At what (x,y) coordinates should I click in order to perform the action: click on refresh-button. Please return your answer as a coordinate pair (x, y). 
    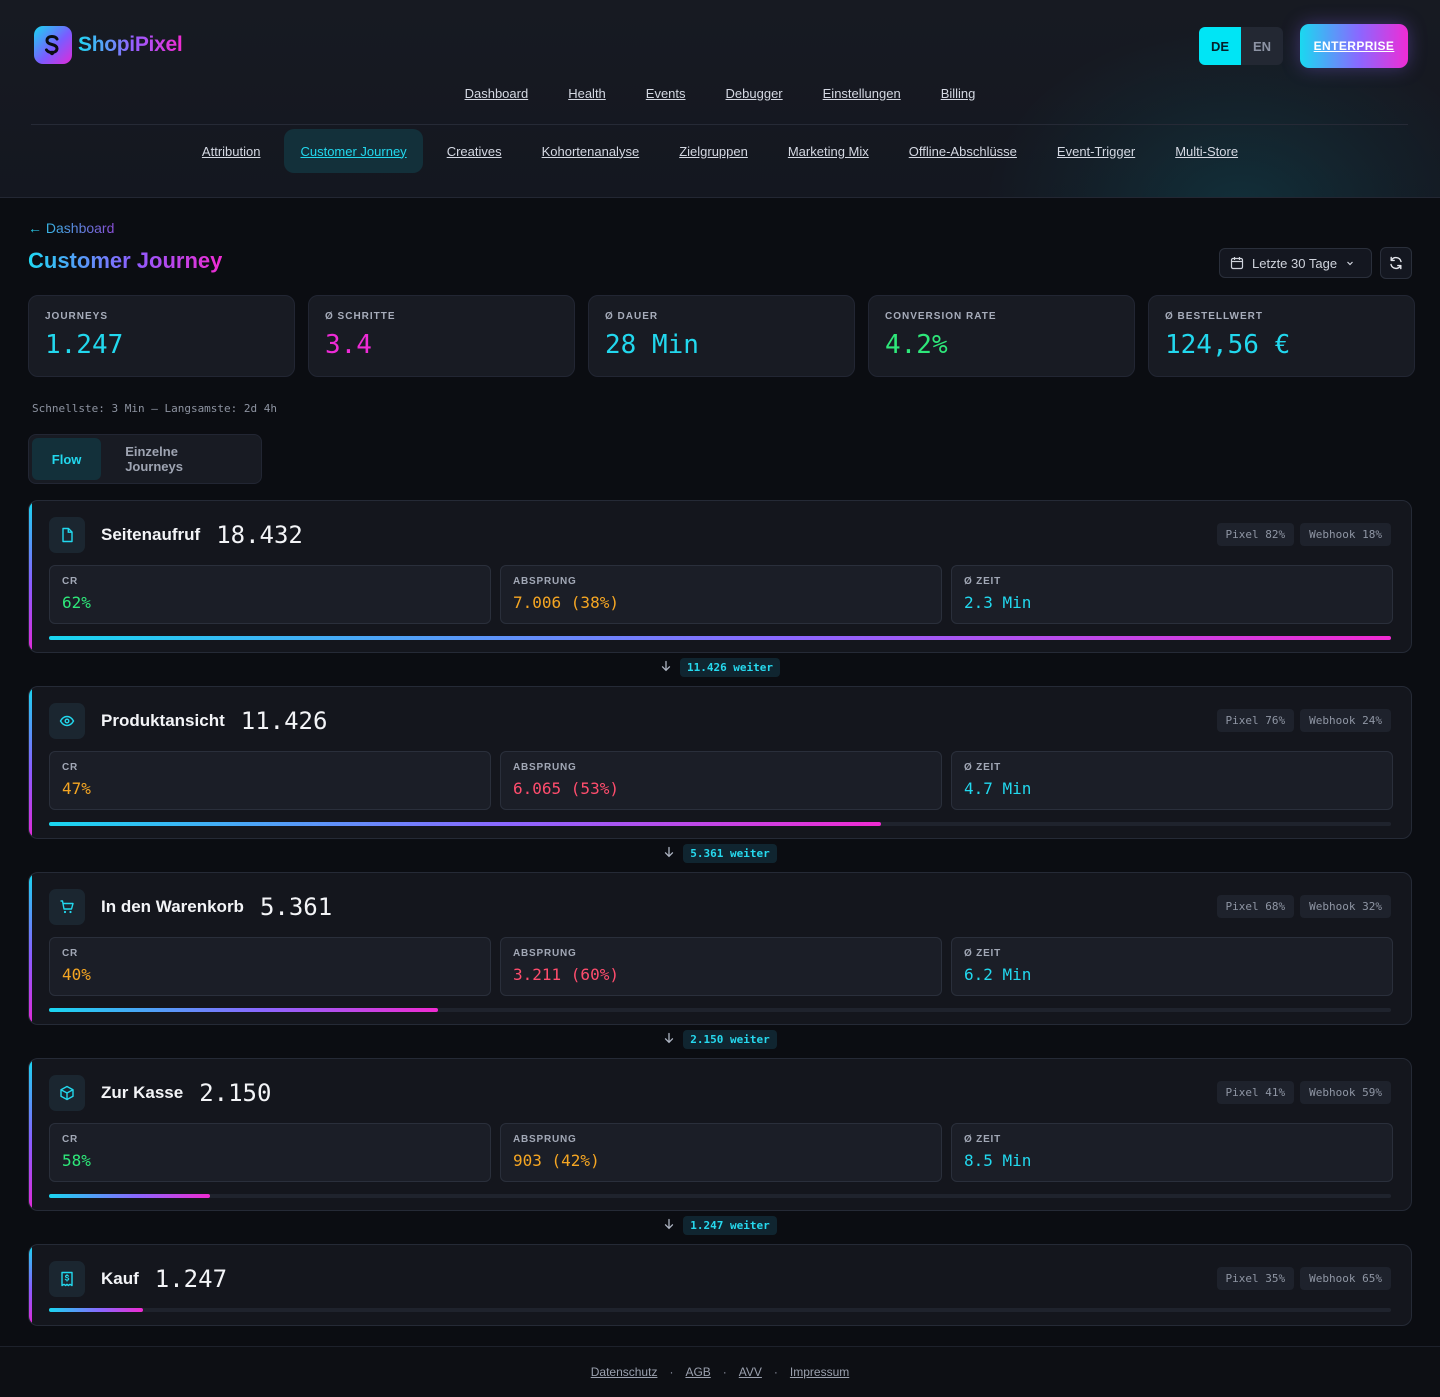
    Looking at the image, I should click on (1396, 263).